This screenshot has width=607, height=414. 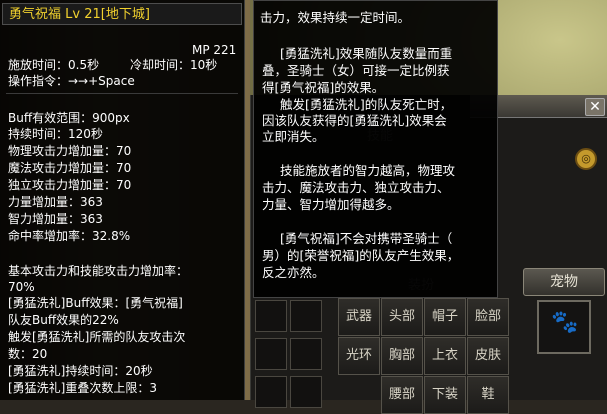 What do you see at coordinates (55, 219) in the screenshot?
I see `stat-line: 智力增加量：363` at bounding box center [55, 219].